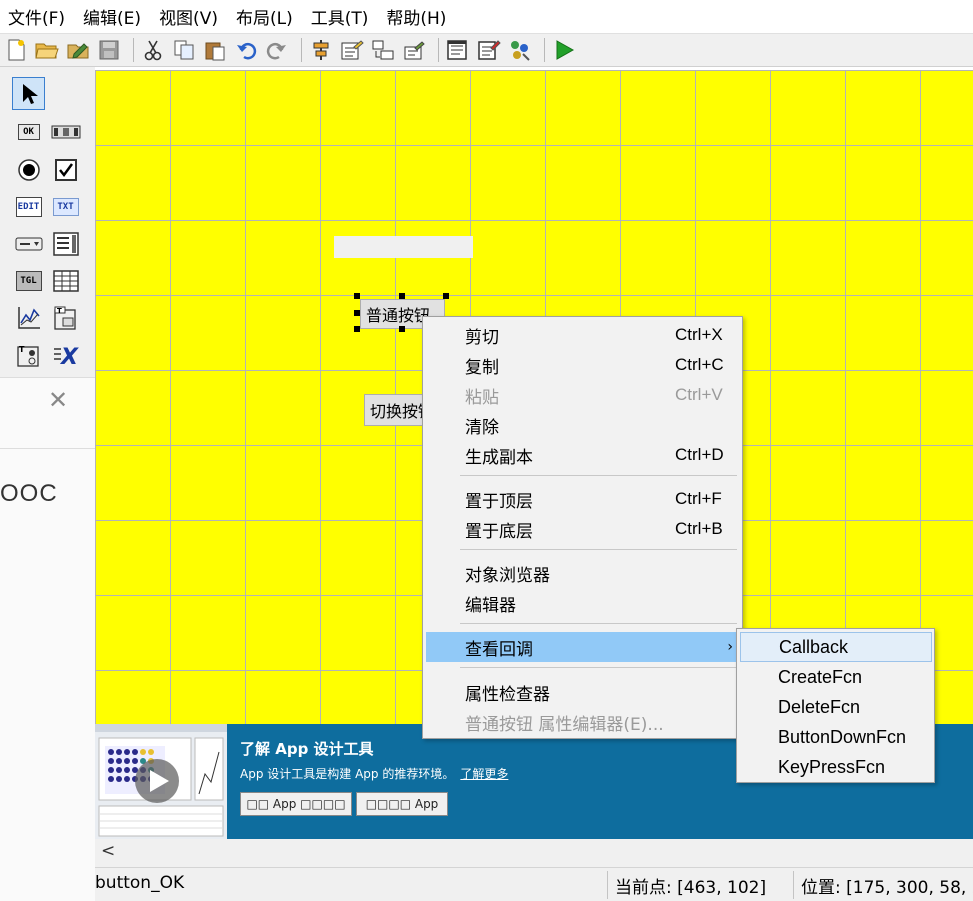 Image resolution: width=973 pixels, height=901 pixels. What do you see at coordinates (484, 774) in the screenshot?
I see `learn-more-link: 了解更多` at bounding box center [484, 774].